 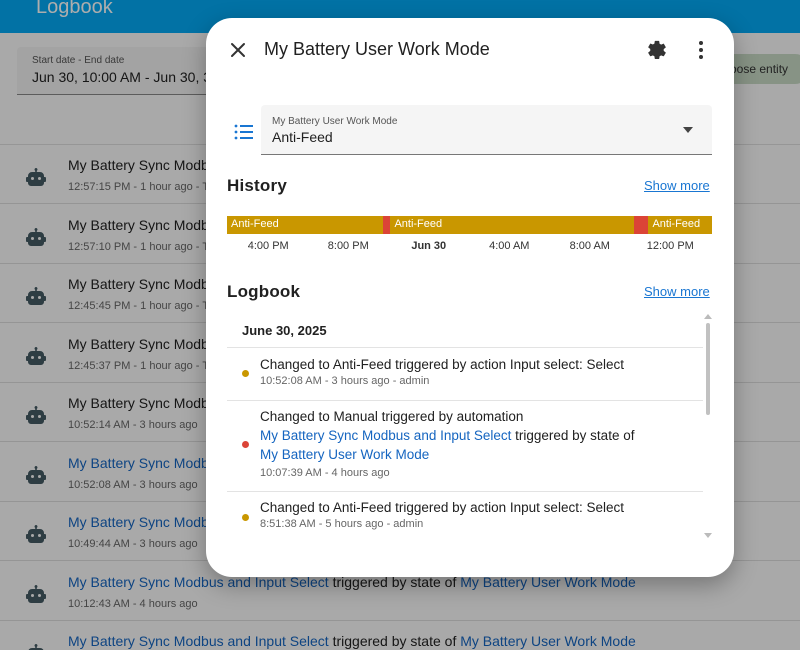 I want to click on log-entry-meta: 8:51:38 AM - 5 hours ago - admin, so click(x=342, y=524).